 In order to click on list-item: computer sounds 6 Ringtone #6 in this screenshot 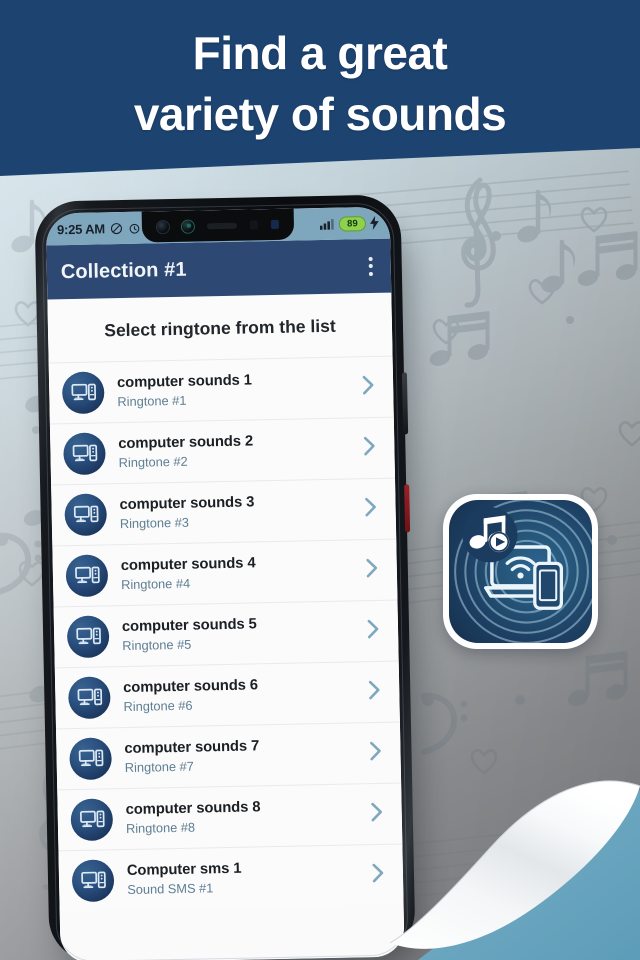, I will do `click(227, 694)`.